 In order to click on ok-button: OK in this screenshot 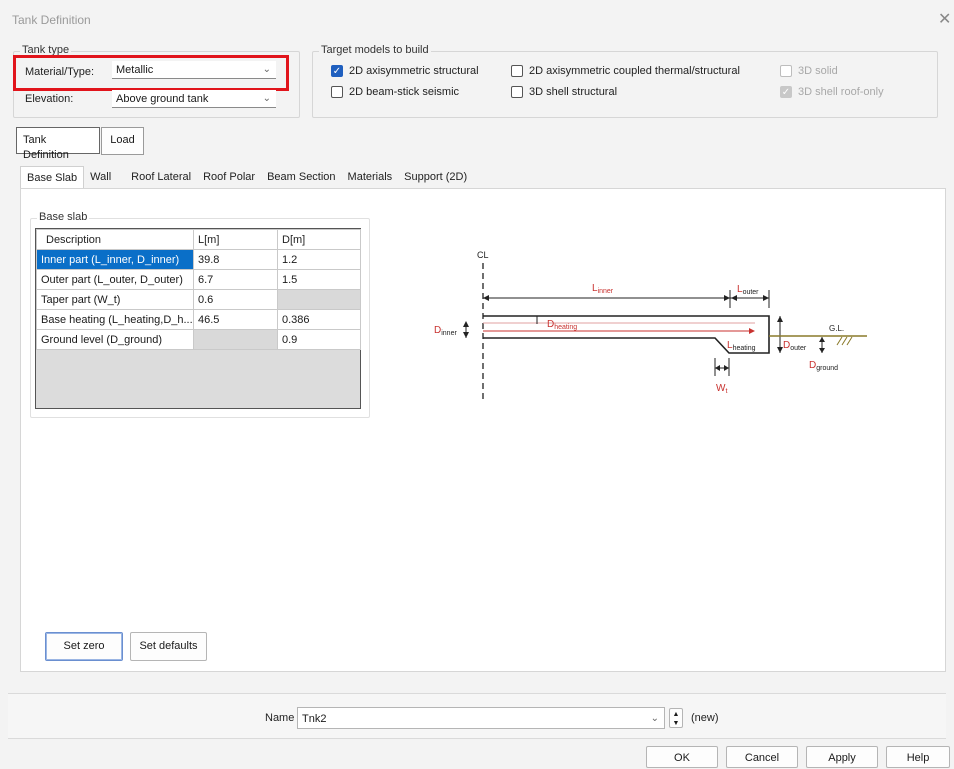, I will do `click(682, 757)`.